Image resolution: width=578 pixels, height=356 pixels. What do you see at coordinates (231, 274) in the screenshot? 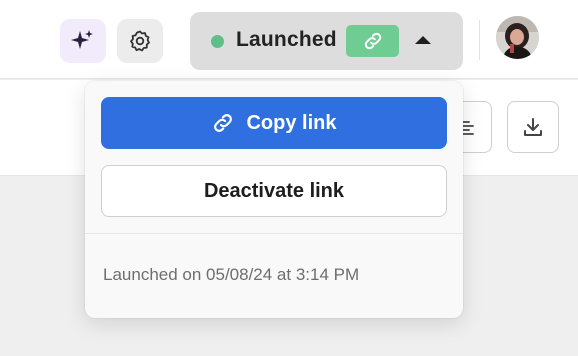
I see `launched-timestamp: Launched on 05/08/24 at 3:14 PM` at bounding box center [231, 274].